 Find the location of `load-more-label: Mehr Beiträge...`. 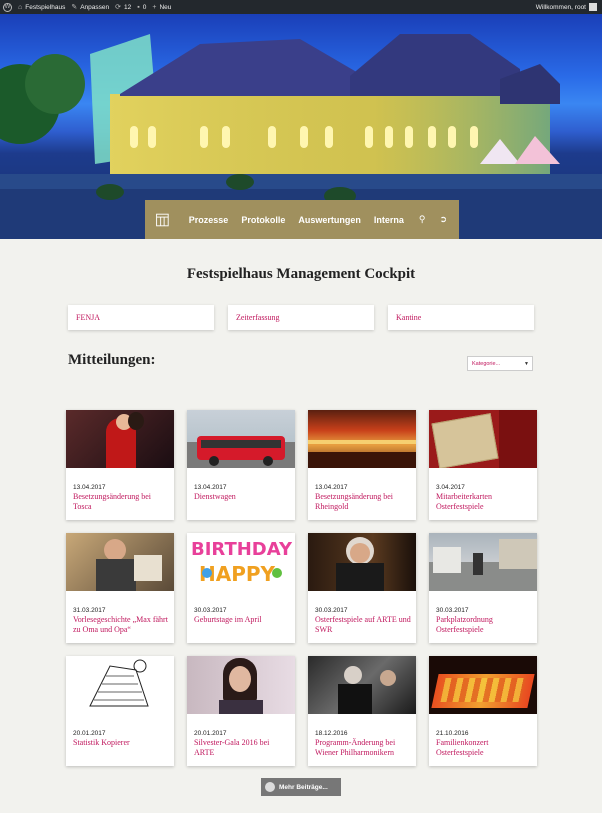

load-more-label: Mehr Beiträge... is located at coordinates (303, 787).